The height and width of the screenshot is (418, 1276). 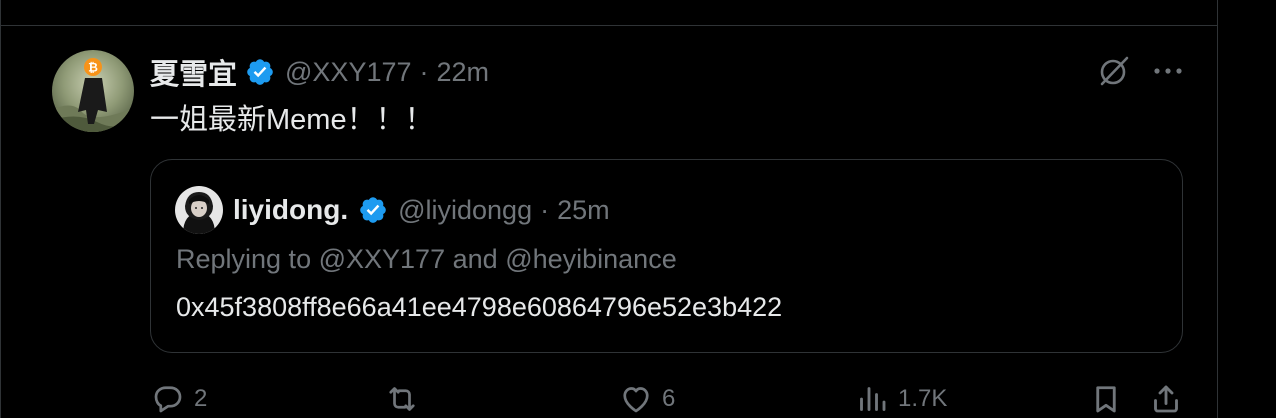 I want to click on tweet-time: 22m, so click(x=463, y=72).